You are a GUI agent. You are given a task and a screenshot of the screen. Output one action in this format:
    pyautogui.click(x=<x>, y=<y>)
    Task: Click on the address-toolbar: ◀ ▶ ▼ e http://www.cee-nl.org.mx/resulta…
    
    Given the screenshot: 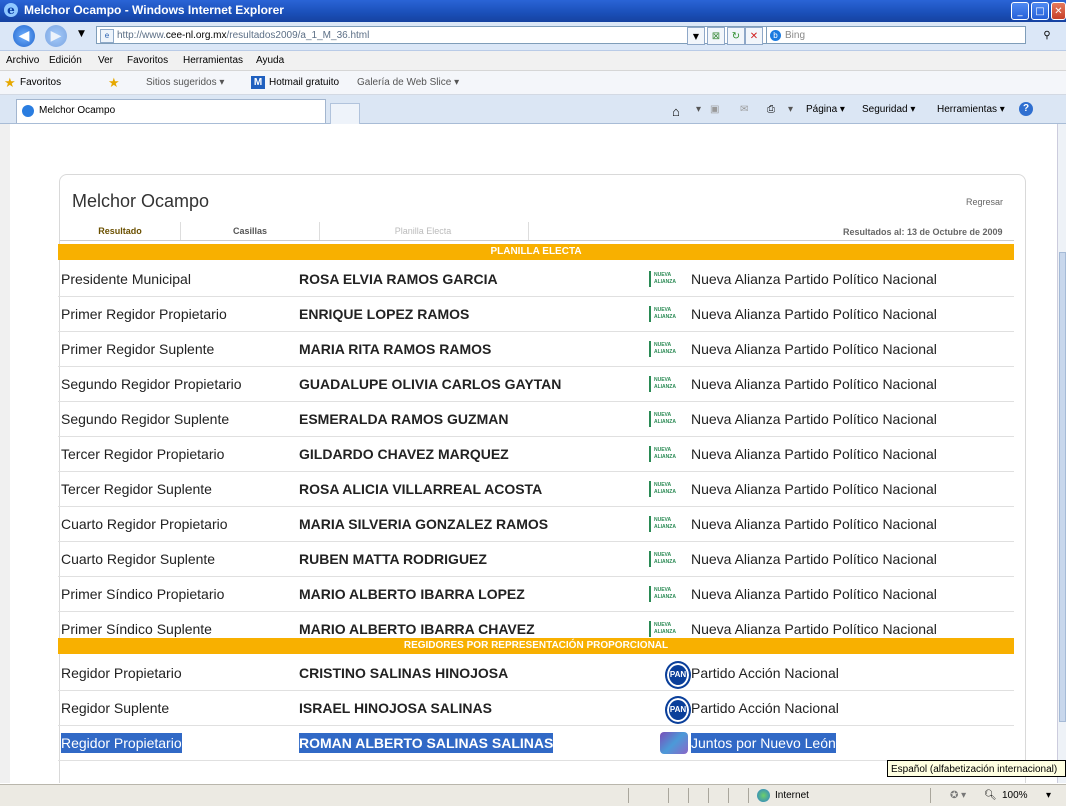 What is the action you would take?
    pyautogui.click(x=533, y=36)
    